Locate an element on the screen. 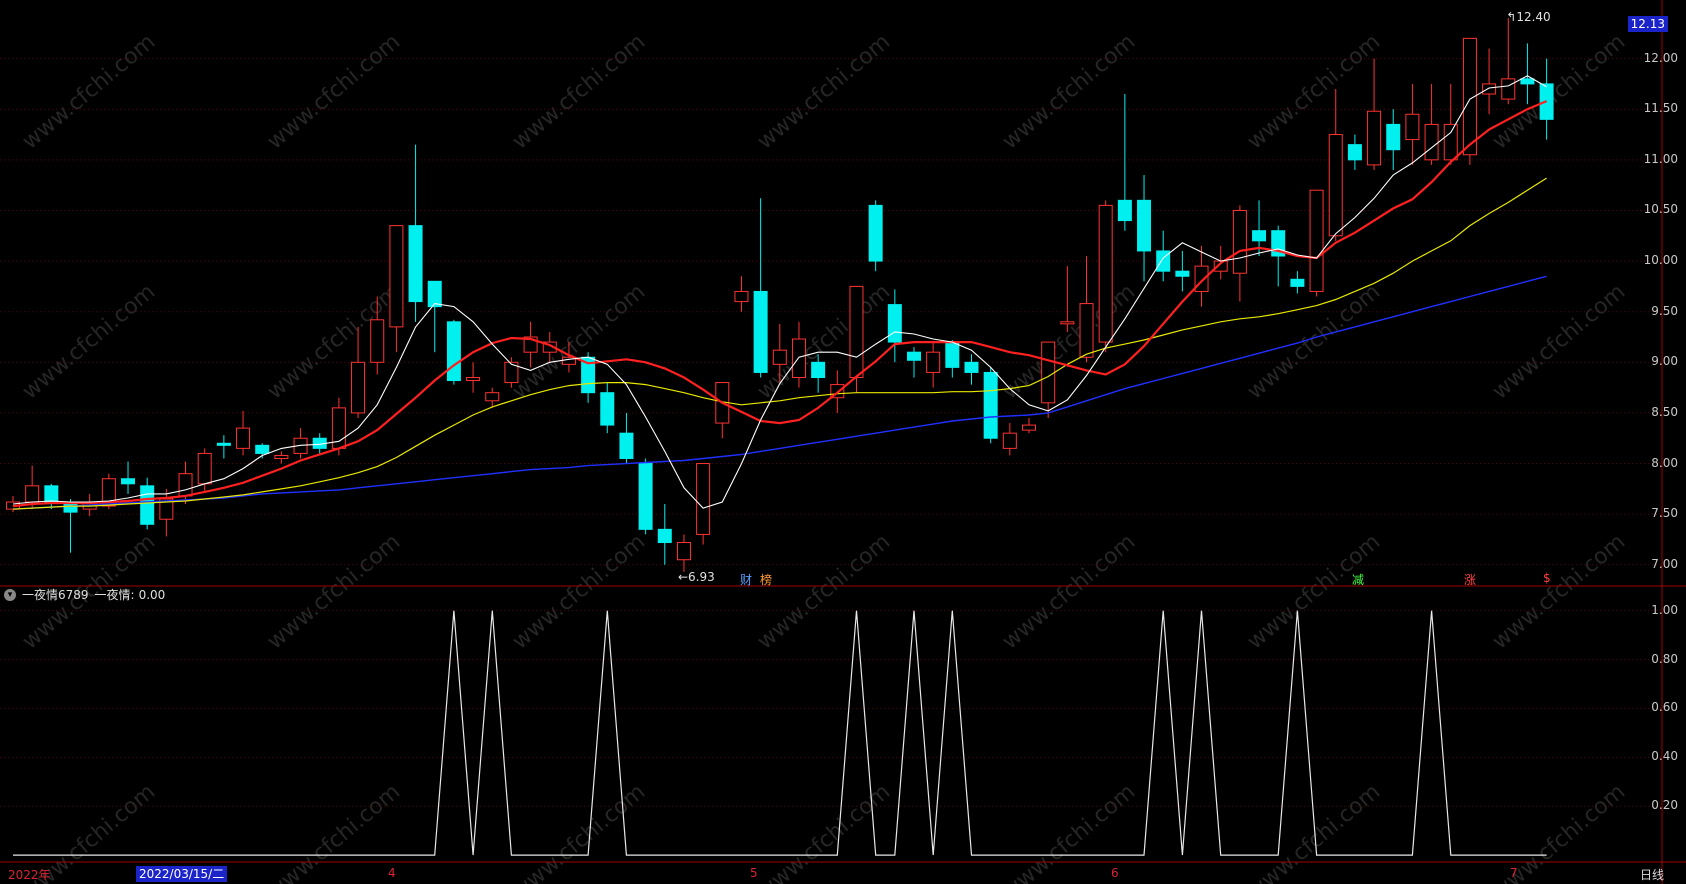  event-marker-dollar: $ is located at coordinates (1547, 578).